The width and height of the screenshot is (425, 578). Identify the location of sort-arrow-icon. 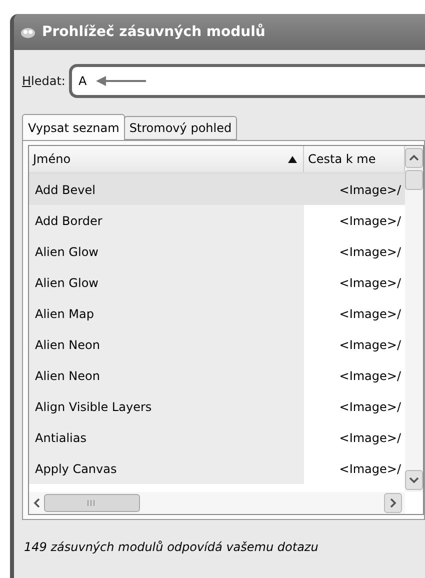
(292, 159).